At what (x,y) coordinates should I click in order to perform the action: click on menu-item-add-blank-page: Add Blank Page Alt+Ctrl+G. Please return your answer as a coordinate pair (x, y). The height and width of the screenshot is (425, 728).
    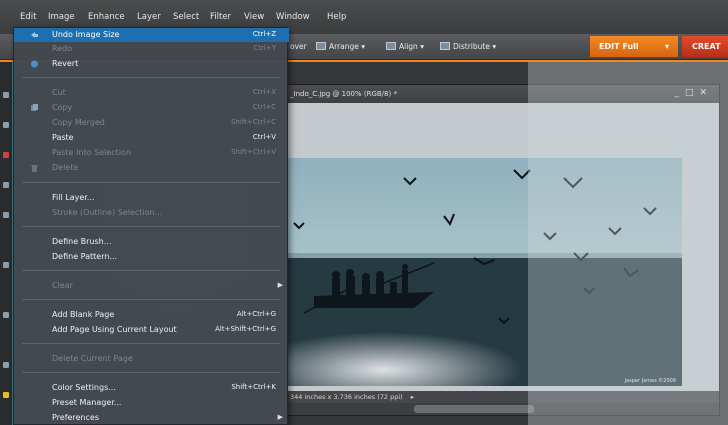
    Looking at the image, I should click on (151, 315).